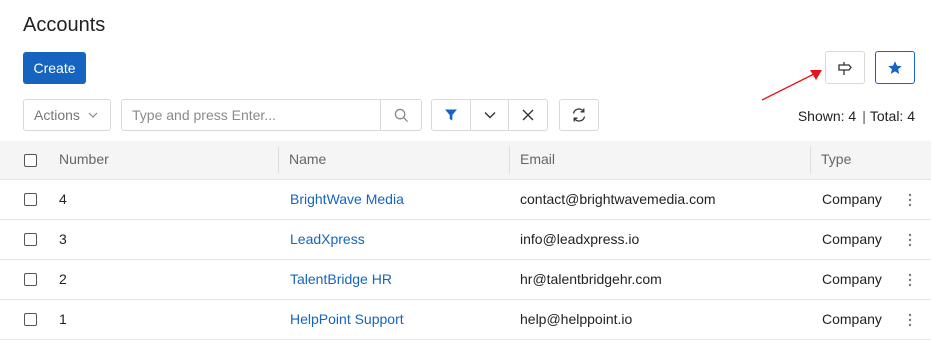 The height and width of the screenshot is (340, 931). I want to click on filter-button, so click(451, 115).